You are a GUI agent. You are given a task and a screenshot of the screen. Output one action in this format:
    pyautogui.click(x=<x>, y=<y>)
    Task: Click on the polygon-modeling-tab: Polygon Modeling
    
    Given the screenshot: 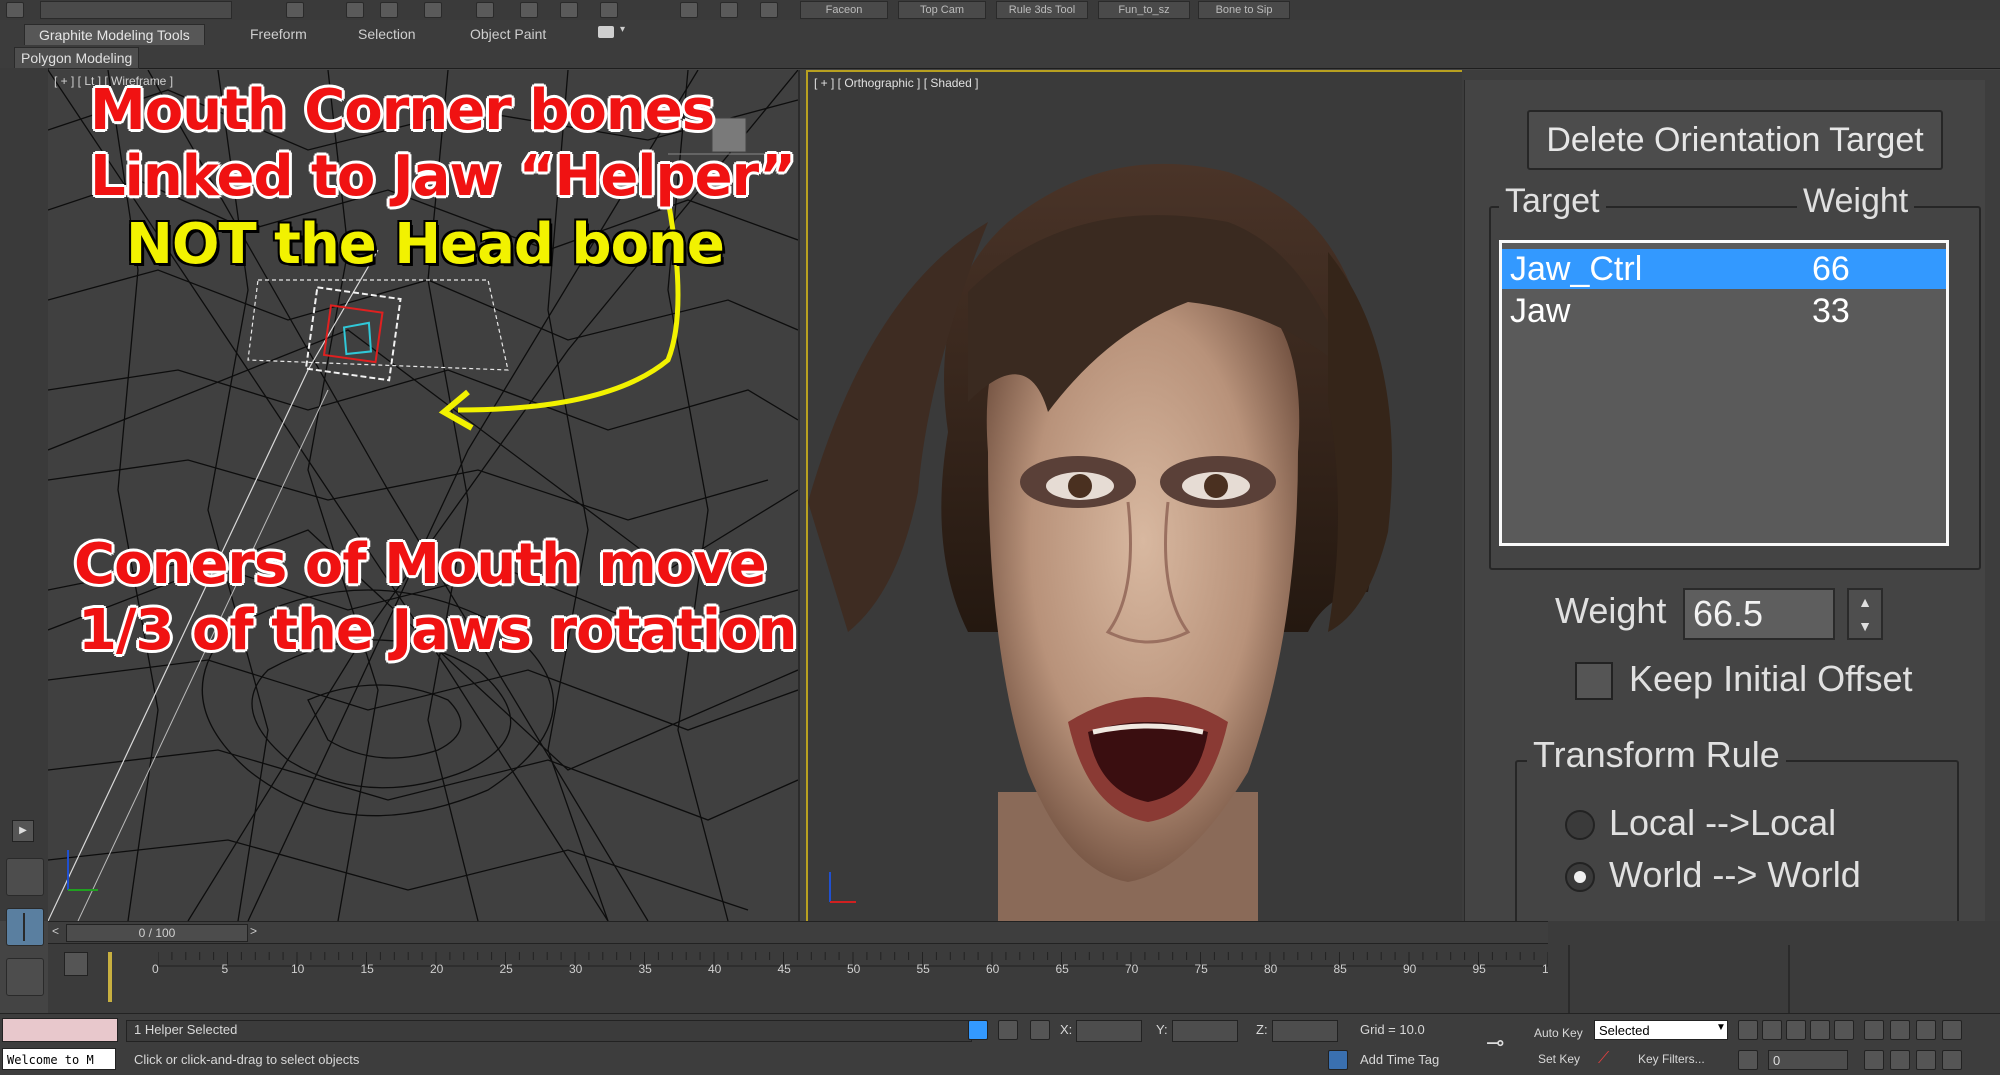 What is the action you would take?
    pyautogui.click(x=77, y=58)
    